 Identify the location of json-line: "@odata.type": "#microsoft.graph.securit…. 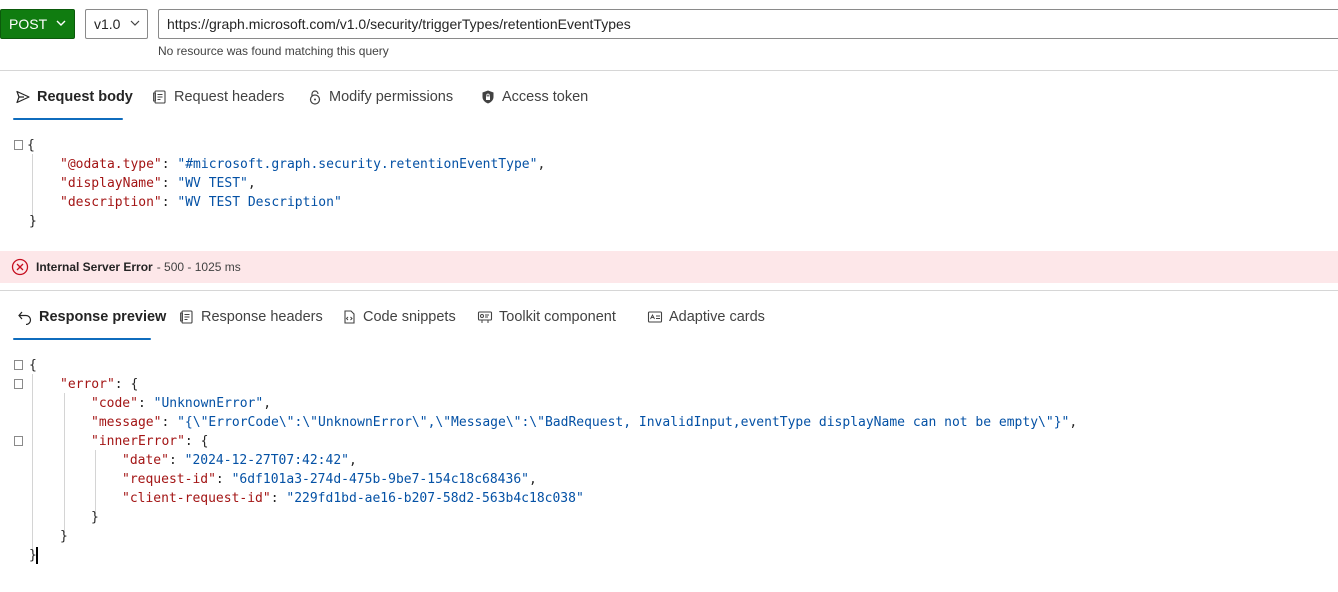
(303, 164).